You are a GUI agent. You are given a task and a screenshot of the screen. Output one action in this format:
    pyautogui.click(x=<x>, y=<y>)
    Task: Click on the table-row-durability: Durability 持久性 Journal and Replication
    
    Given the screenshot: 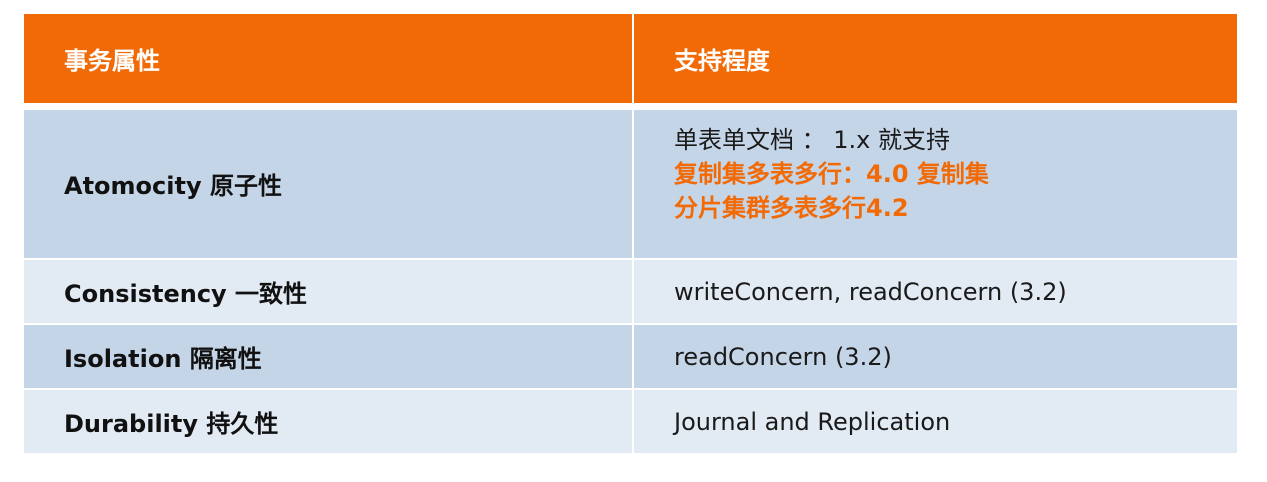 What is the action you would take?
    pyautogui.click(x=630, y=420)
    